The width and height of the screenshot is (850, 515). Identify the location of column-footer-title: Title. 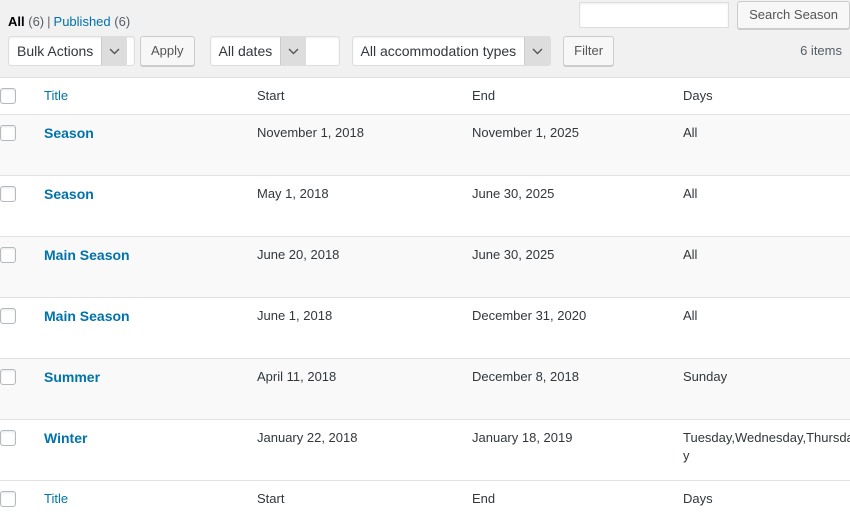
(150, 497).